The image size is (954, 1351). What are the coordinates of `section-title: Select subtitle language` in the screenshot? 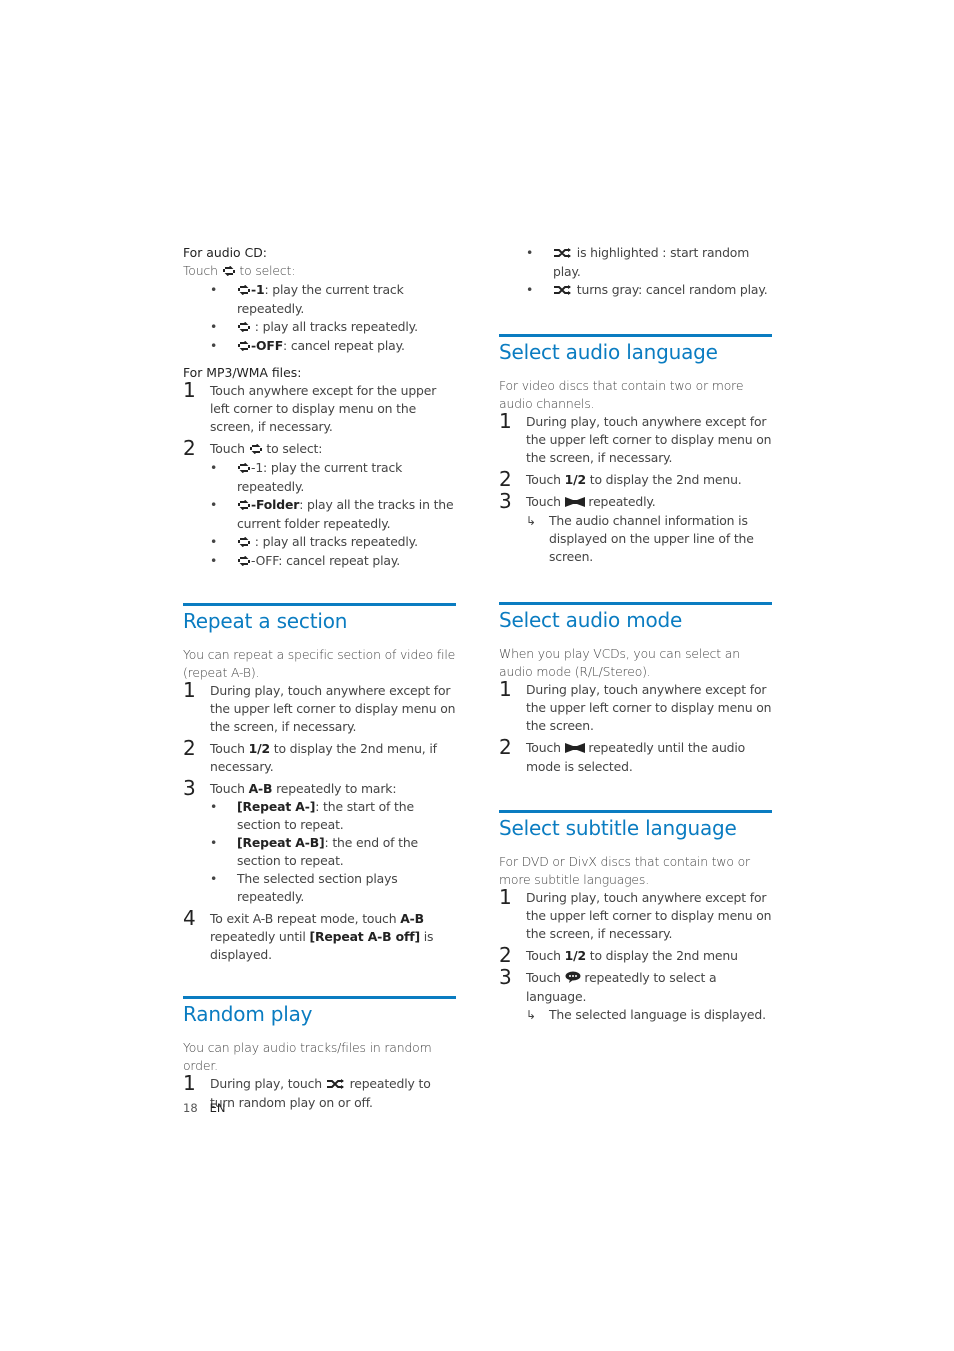 It's located at (618, 828).